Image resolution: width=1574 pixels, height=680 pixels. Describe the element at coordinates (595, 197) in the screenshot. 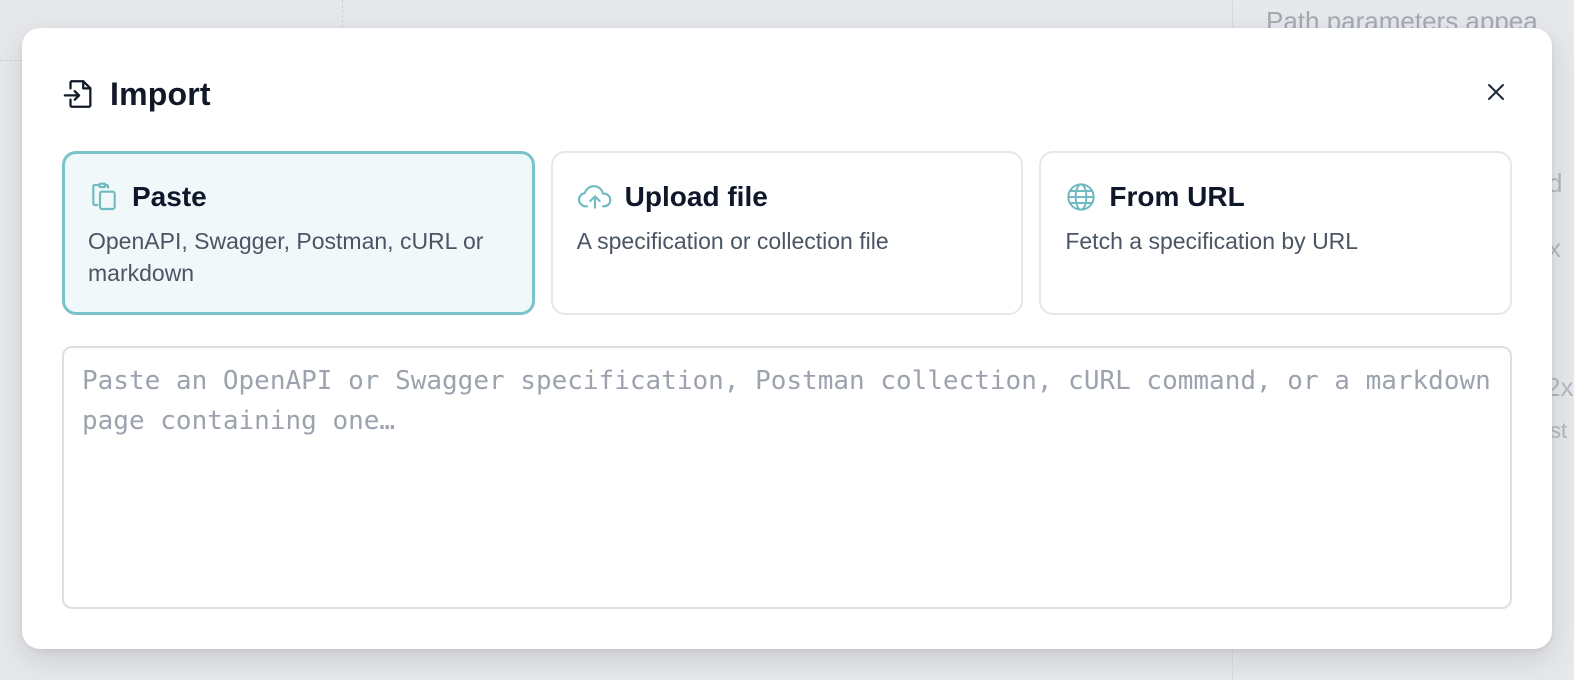

I see `cloud-upload-icon` at that location.